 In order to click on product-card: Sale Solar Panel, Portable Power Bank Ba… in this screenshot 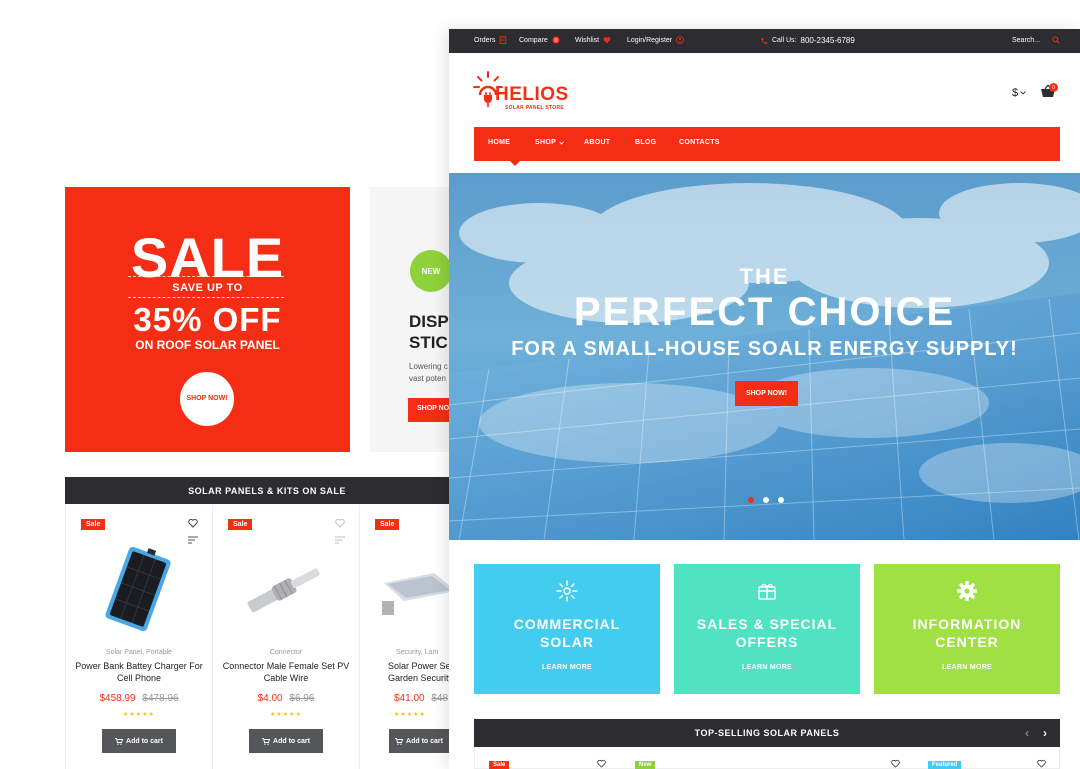, I will do `click(139, 637)`.